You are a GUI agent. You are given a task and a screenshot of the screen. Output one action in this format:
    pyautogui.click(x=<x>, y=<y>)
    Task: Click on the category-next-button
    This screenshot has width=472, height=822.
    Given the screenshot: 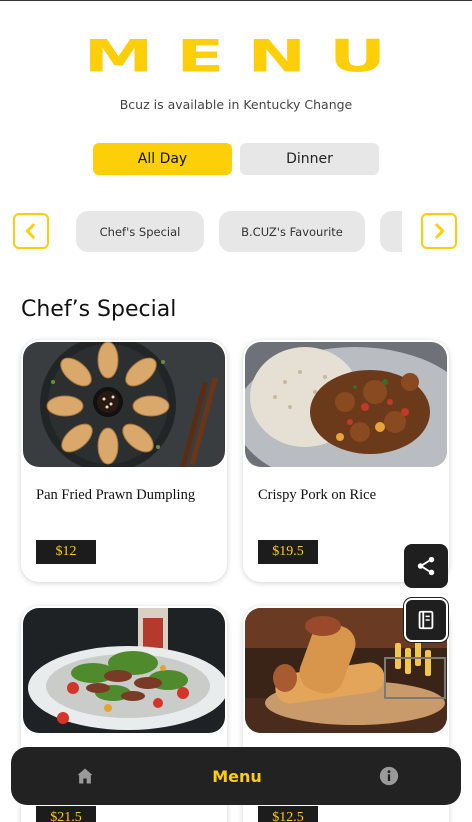 What is the action you would take?
    pyautogui.click(x=439, y=231)
    